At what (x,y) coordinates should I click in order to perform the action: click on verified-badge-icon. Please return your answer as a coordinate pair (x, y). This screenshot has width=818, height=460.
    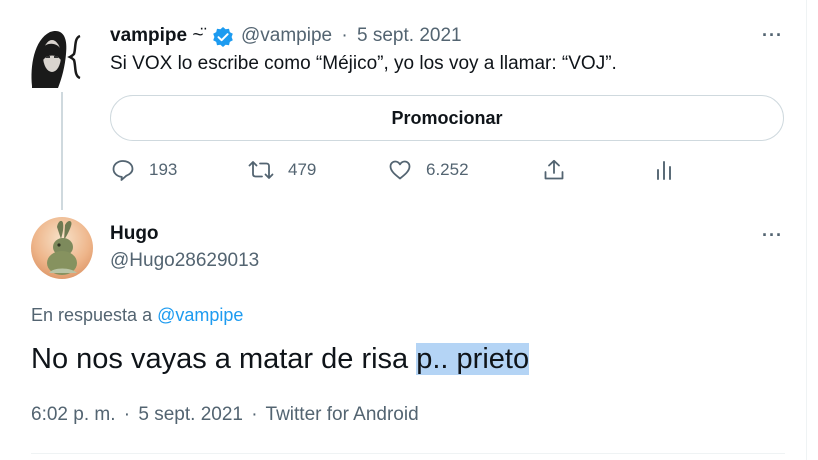
    Looking at the image, I should click on (223, 37).